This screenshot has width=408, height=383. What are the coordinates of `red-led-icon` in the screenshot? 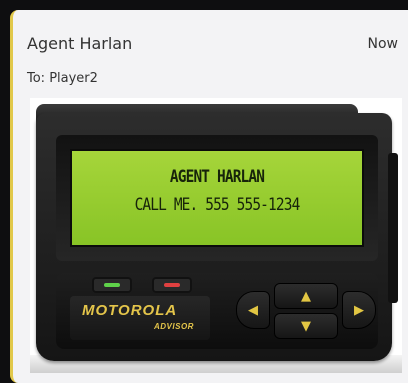 It's located at (172, 285).